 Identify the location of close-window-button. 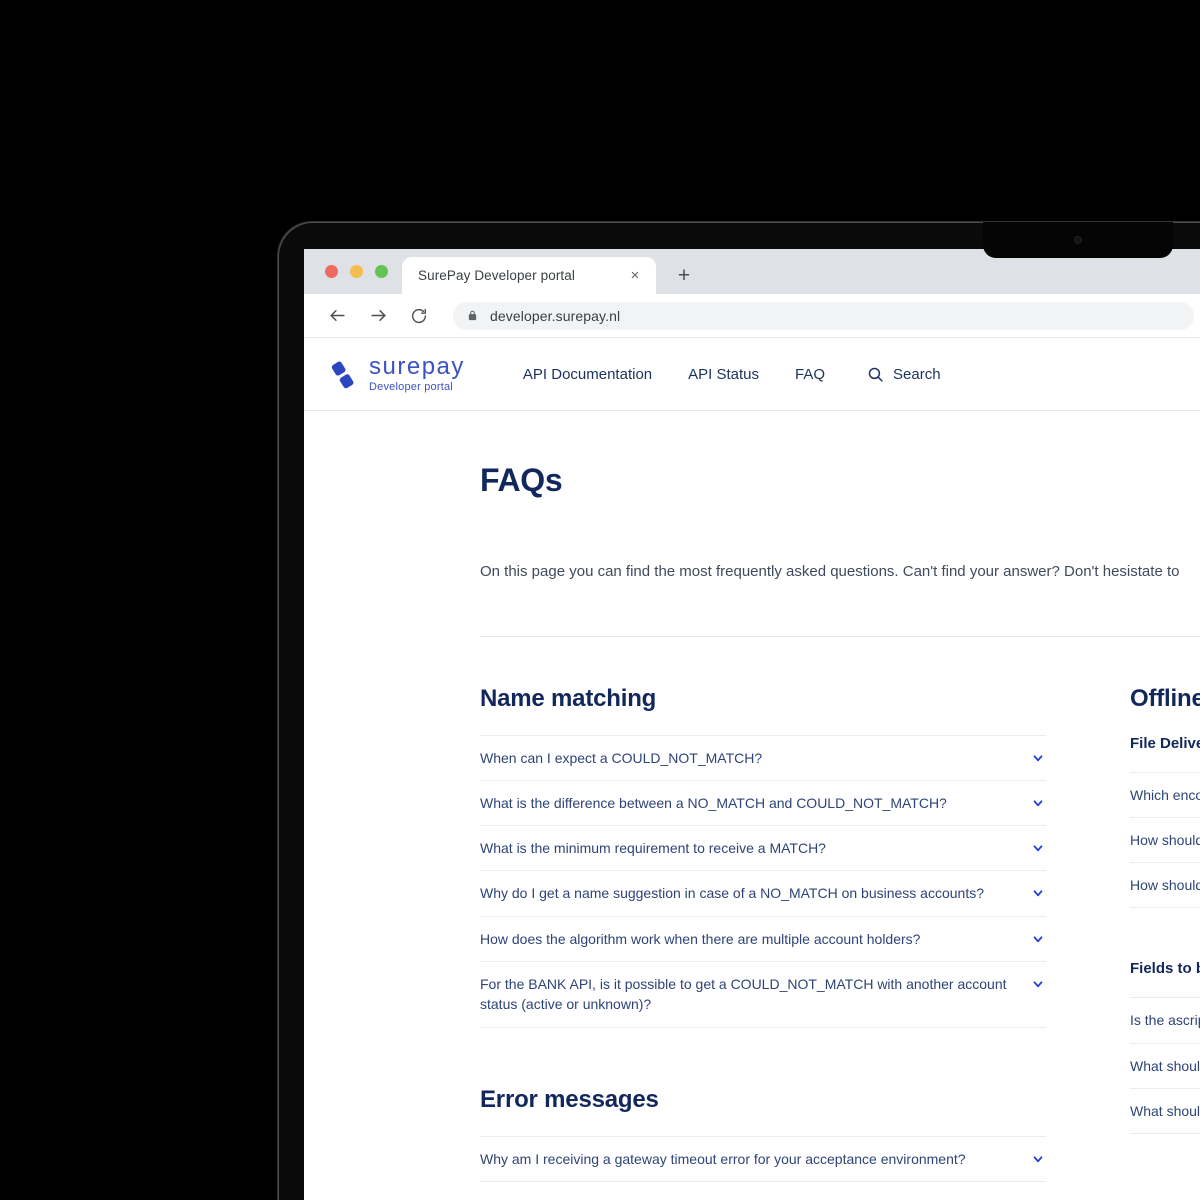
(331, 271).